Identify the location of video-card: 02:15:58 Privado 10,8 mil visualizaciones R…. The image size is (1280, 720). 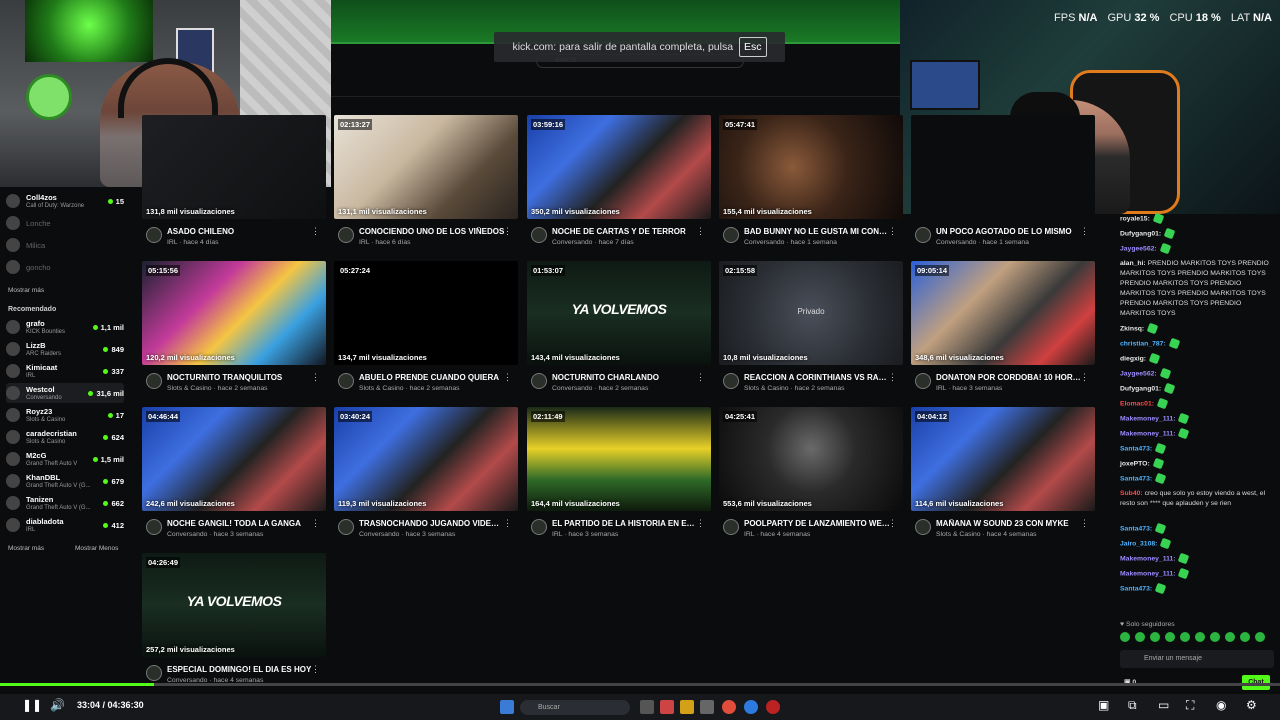
(811, 333).